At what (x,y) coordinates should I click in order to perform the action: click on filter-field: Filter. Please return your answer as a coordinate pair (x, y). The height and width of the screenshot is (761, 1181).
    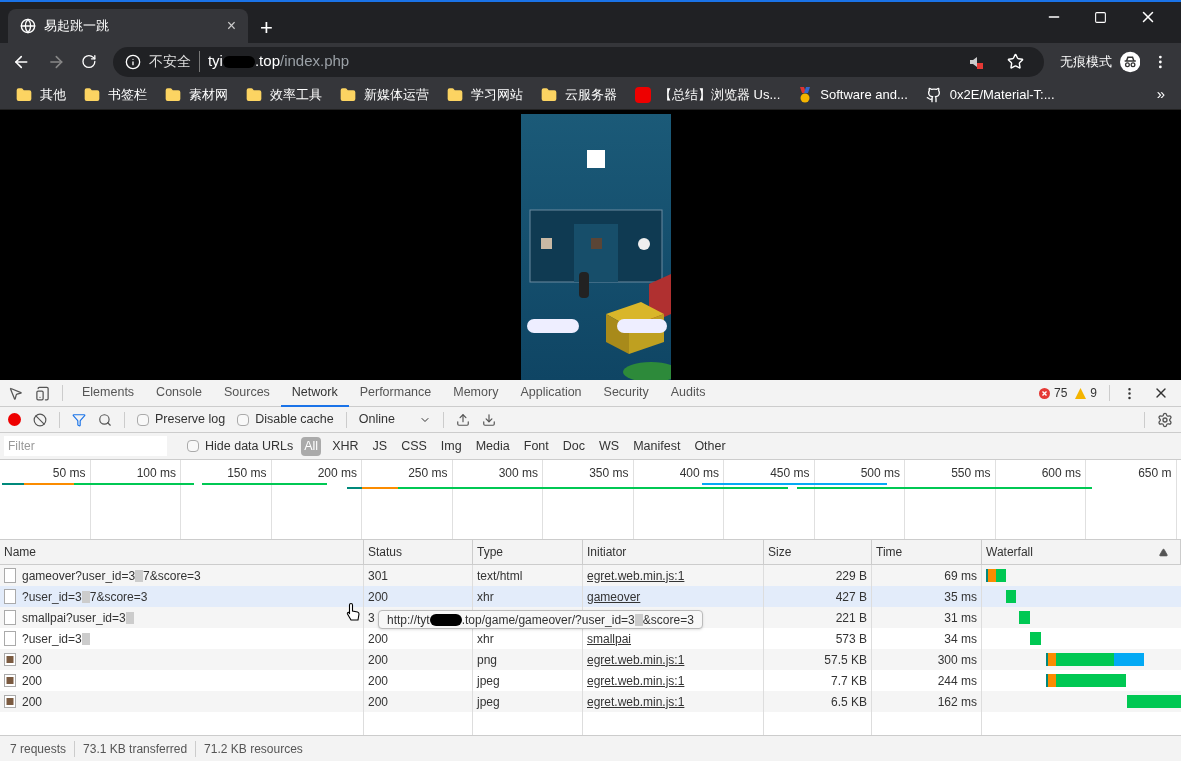
    Looking at the image, I should click on (85, 446).